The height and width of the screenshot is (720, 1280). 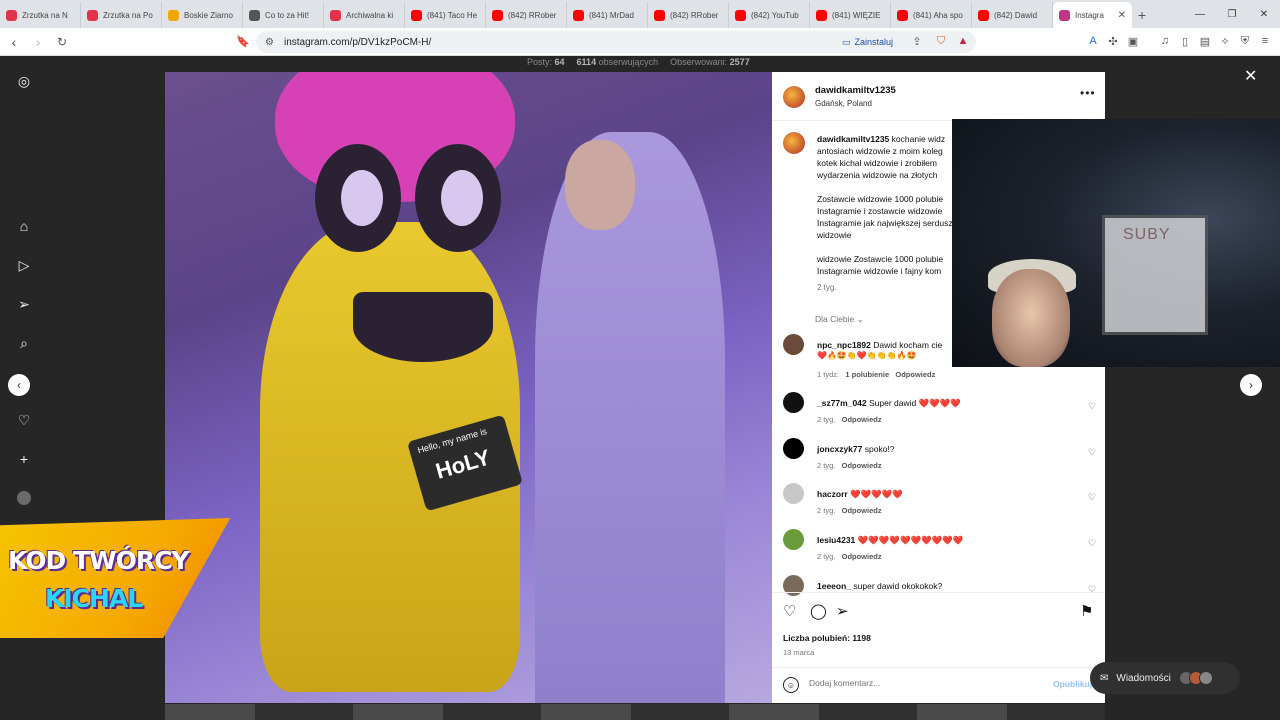 I want to click on browser-tab: (841) Taco He, so click(x=445, y=15).